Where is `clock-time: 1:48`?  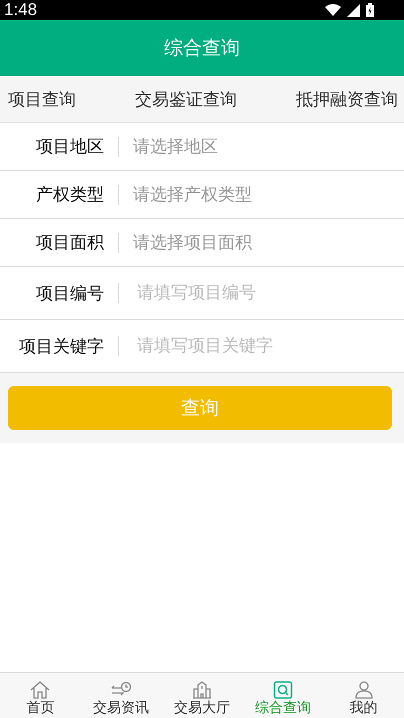
clock-time: 1:48 is located at coordinates (21, 10).